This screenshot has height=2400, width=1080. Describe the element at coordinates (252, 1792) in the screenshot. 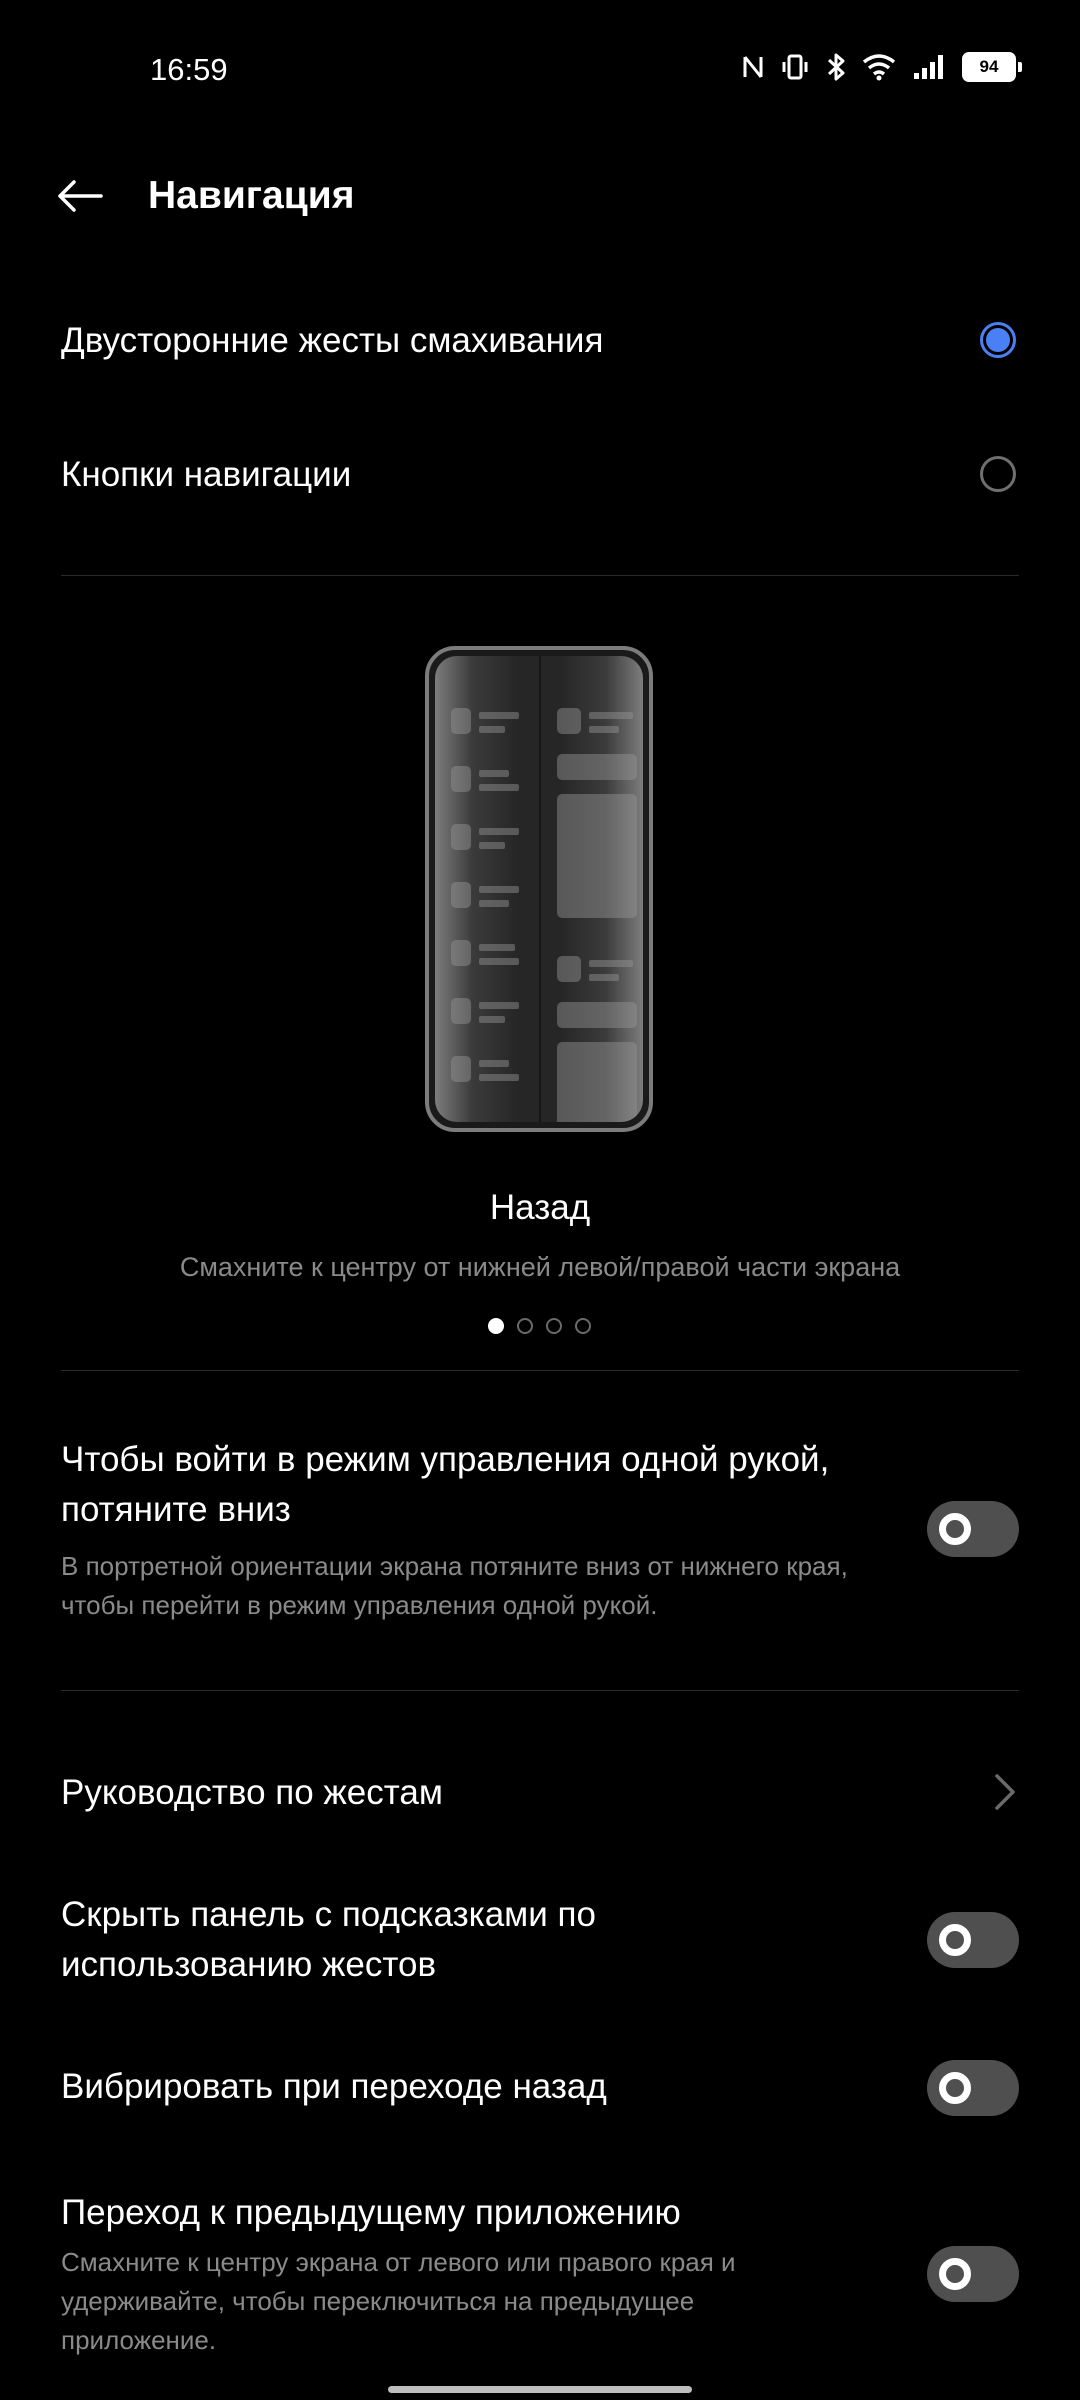

I see `gesture-guide-title: Руководство по жестам` at that location.